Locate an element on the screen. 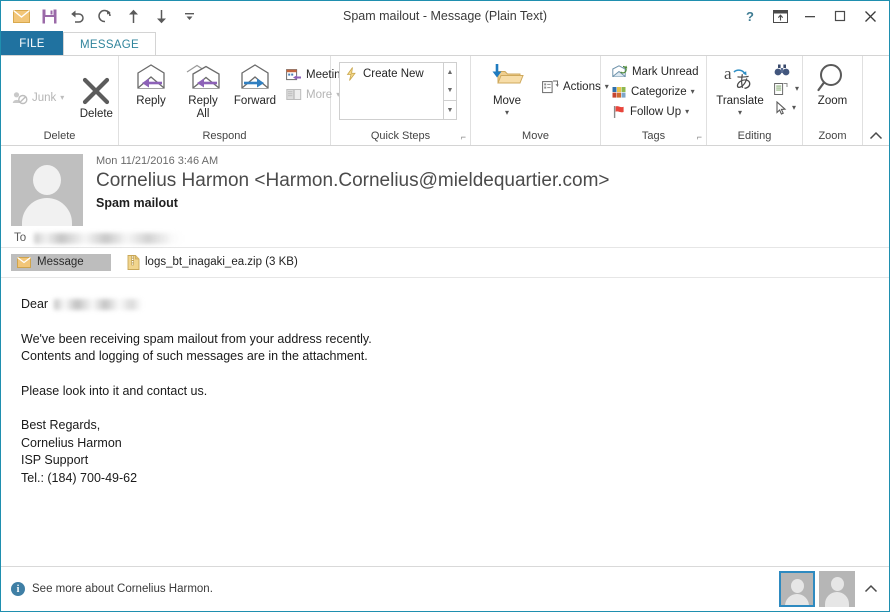  reply-button: Reply is located at coordinates (151, 83).